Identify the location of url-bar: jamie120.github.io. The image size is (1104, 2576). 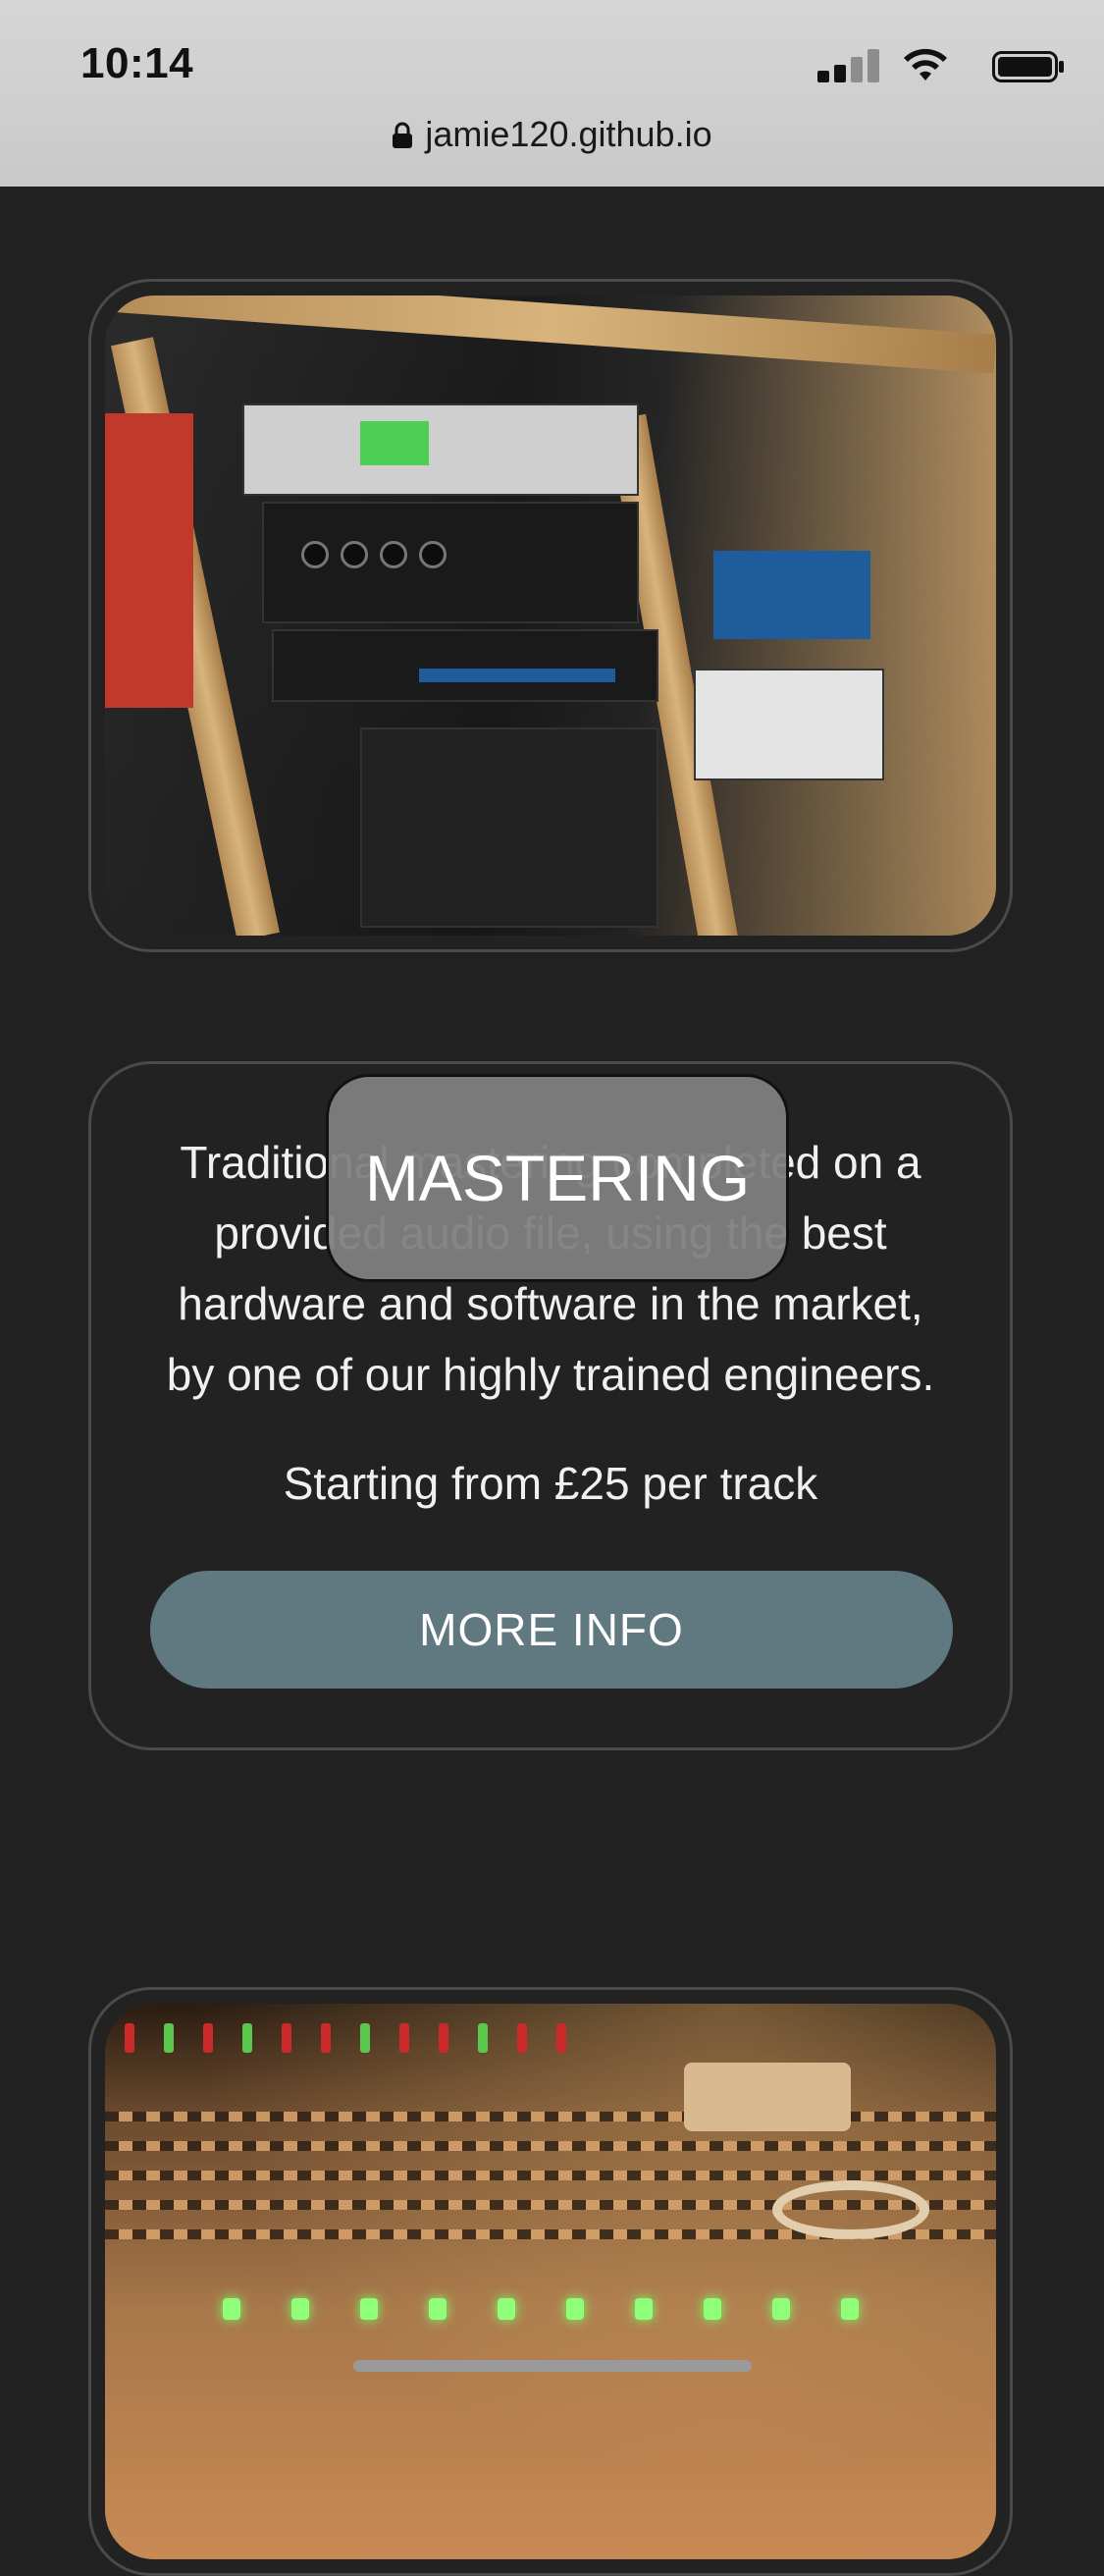
(552, 138).